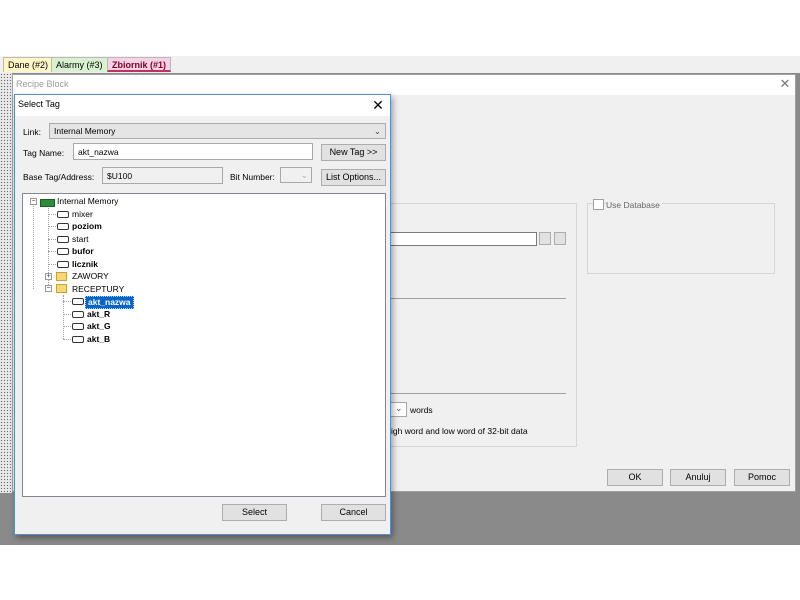 The image size is (800, 600). What do you see at coordinates (698, 477) in the screenshot?
I see `anuluj-button: Anuluj` at bounding box center [698, 477].